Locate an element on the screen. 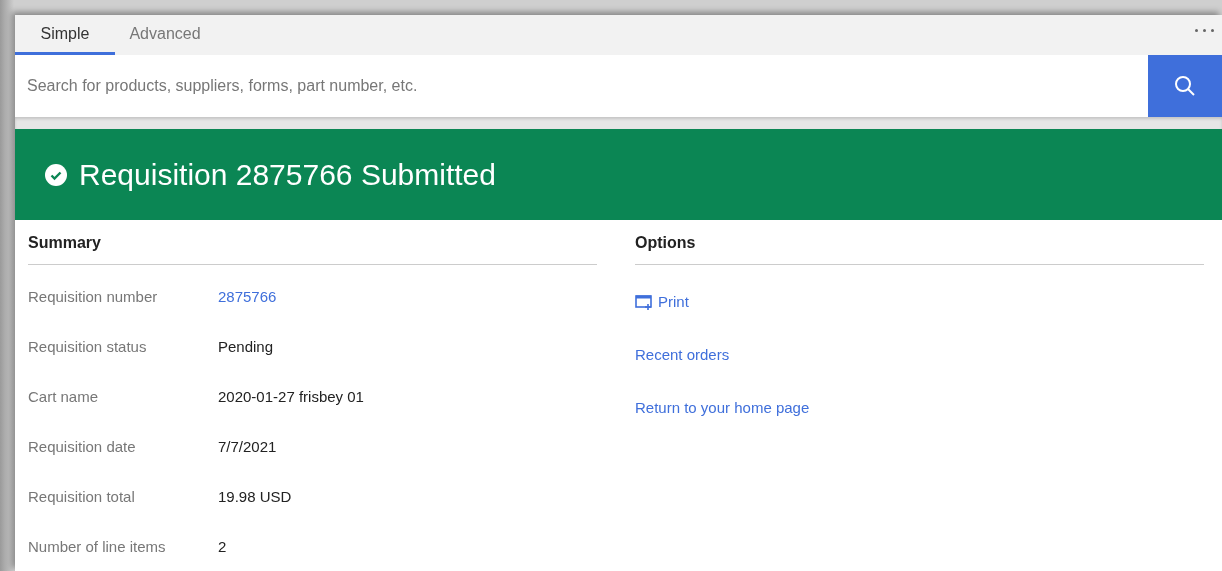 The width and height of the screenshot is (1222, 571). search-button is located at coordinates (1185, 86).